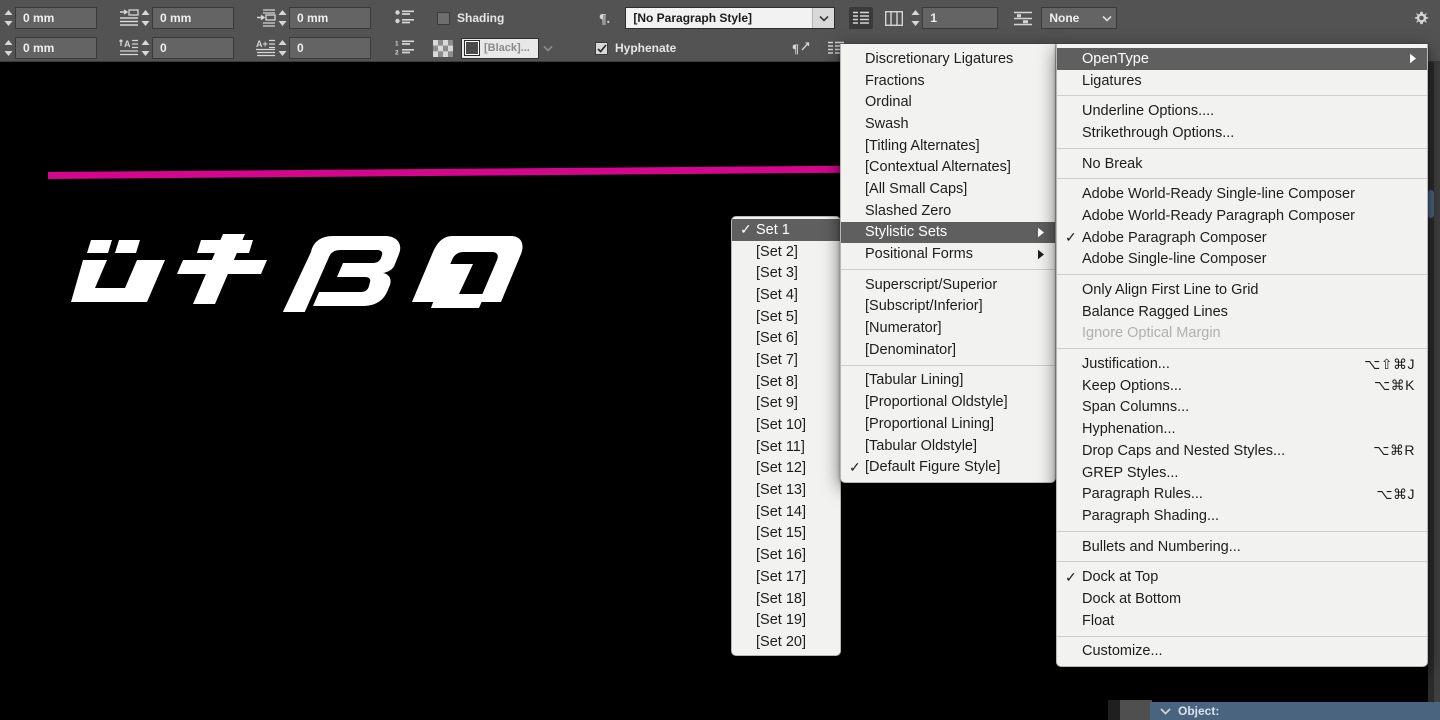 The height and width of the screenshot is (720, 1440). I want to click on opentype-item-tabular-lining: [Tabular Lining], so click(948, 381).